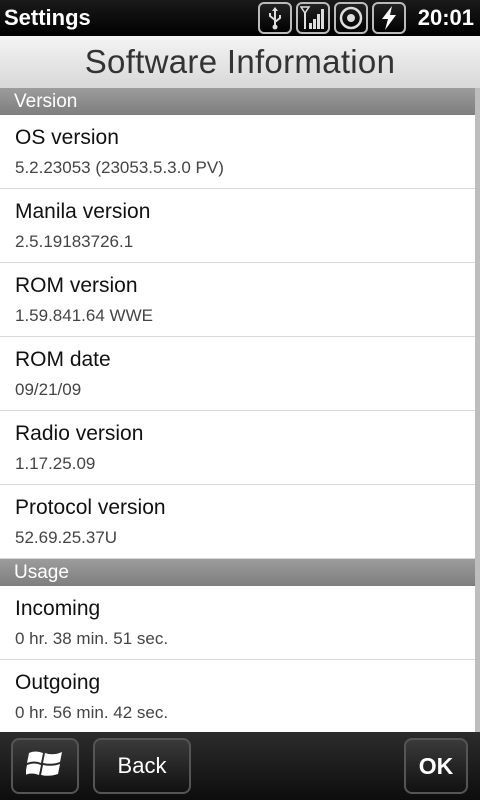  Describe the element at coordinates (58, 608) in the screenshot. I see `item-label: Incoming` at that location.